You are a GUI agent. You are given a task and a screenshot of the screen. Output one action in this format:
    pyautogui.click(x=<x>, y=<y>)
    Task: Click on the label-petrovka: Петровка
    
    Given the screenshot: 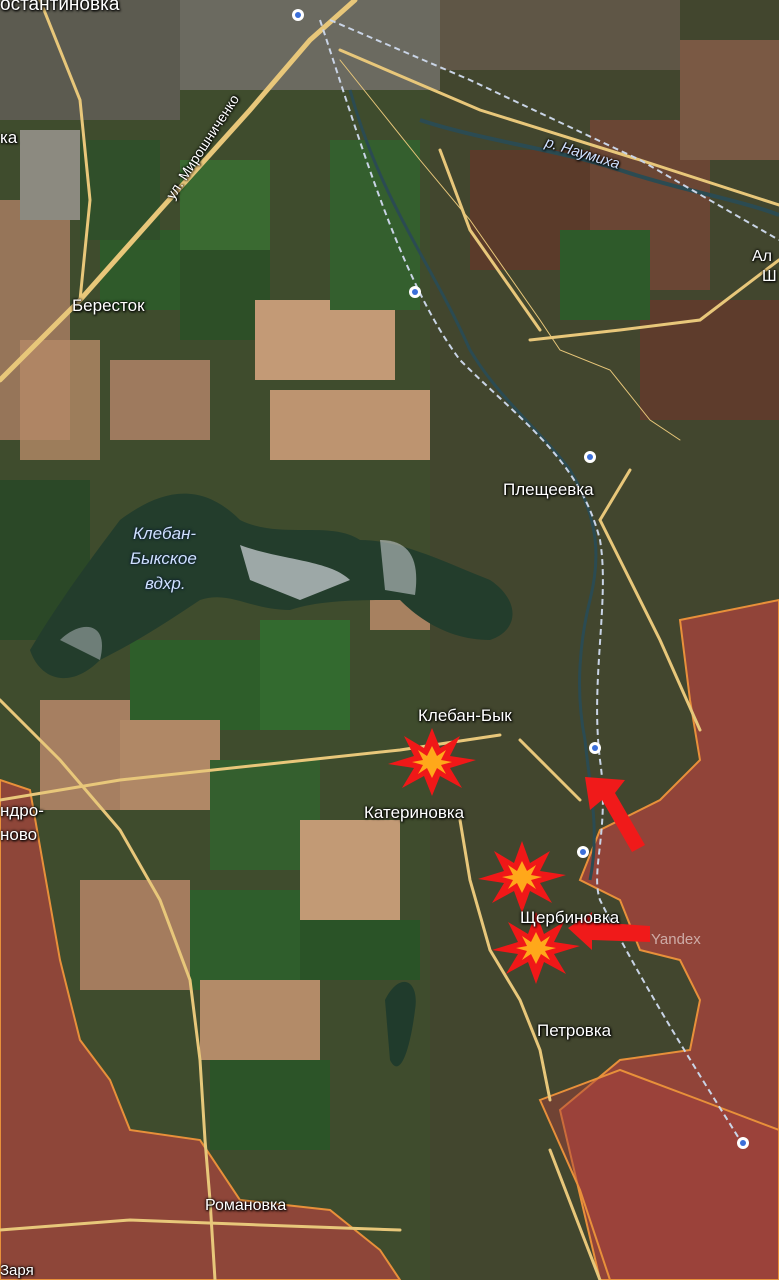 What is the action you would take?
    pyautogui.click(x=574, y=1030)
    